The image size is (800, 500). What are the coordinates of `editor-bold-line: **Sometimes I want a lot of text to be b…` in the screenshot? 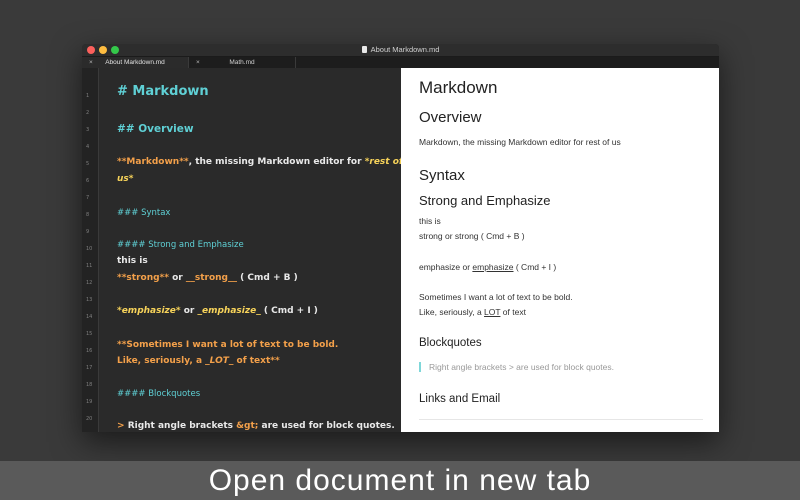 It's located at (228, 345).